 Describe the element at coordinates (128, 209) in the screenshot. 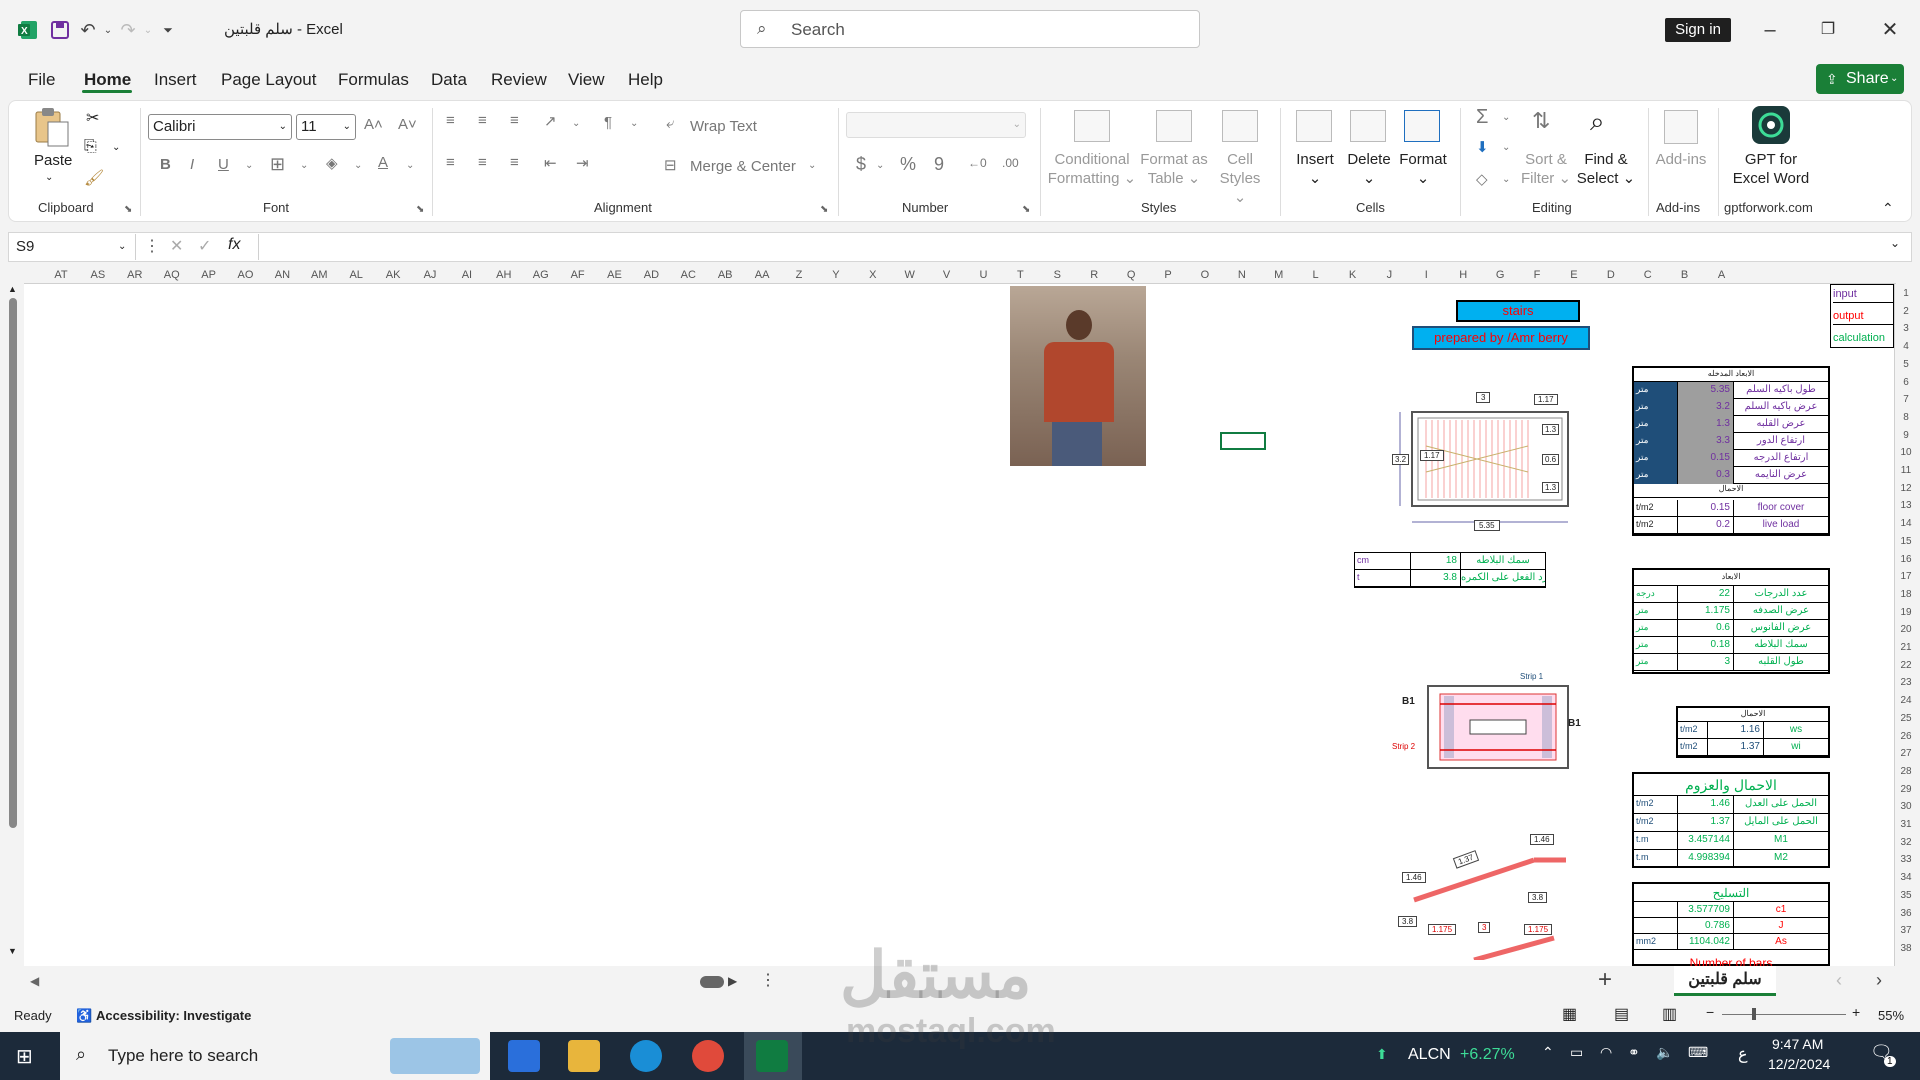

I see `clipboard-launcher-icon: ⬊` at that location.